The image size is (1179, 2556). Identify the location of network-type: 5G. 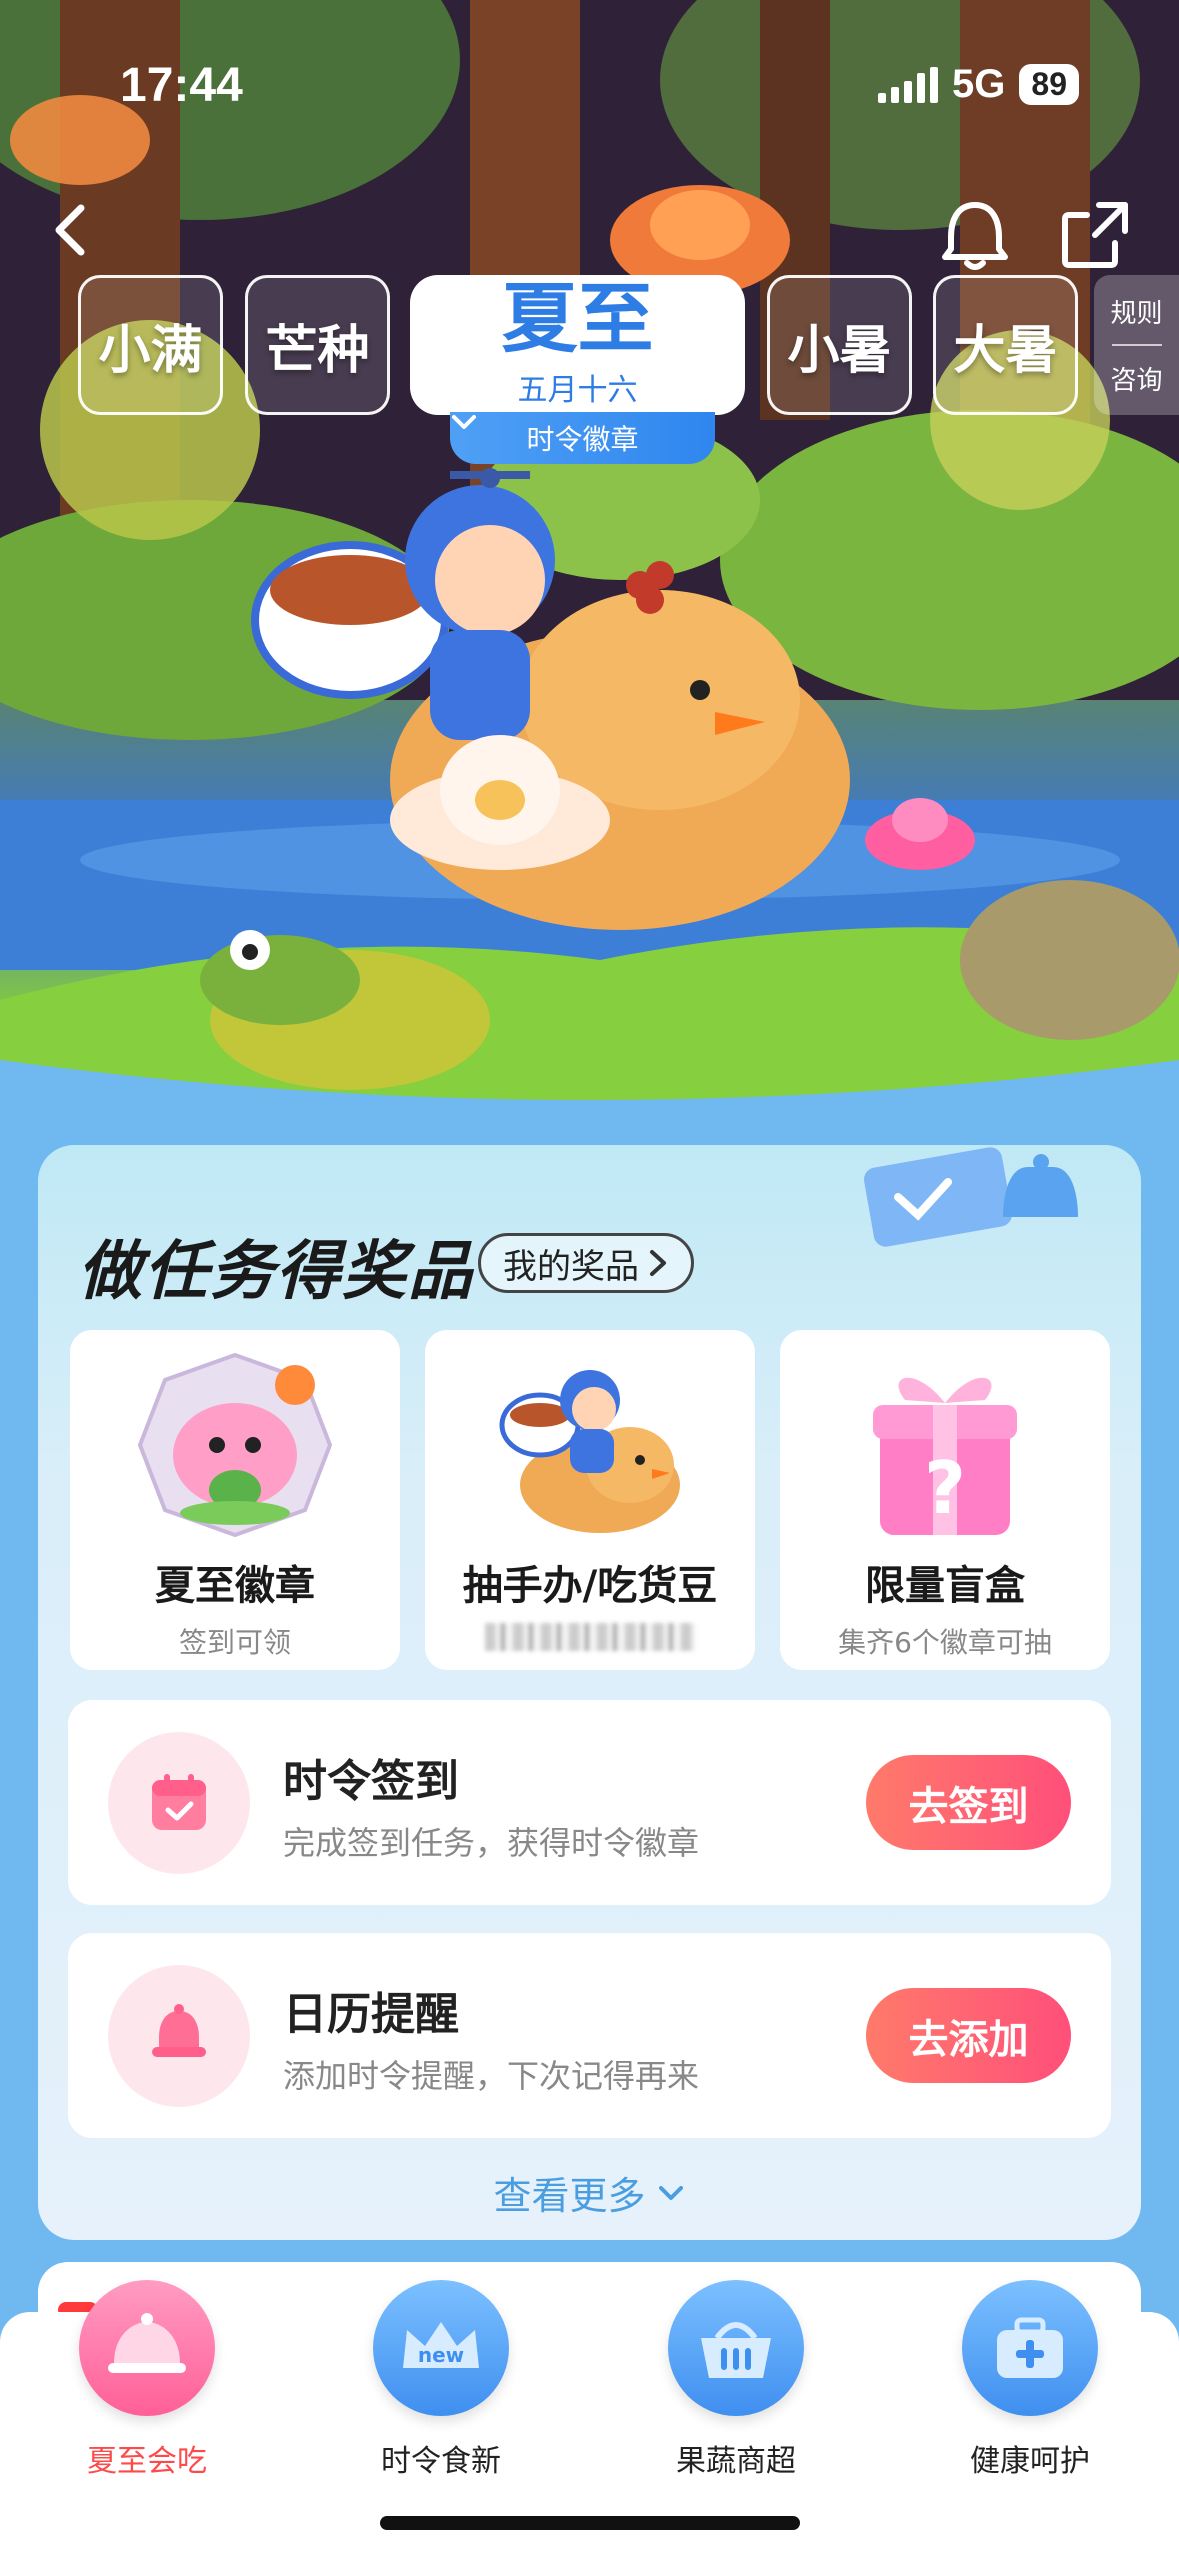
(979, 84).